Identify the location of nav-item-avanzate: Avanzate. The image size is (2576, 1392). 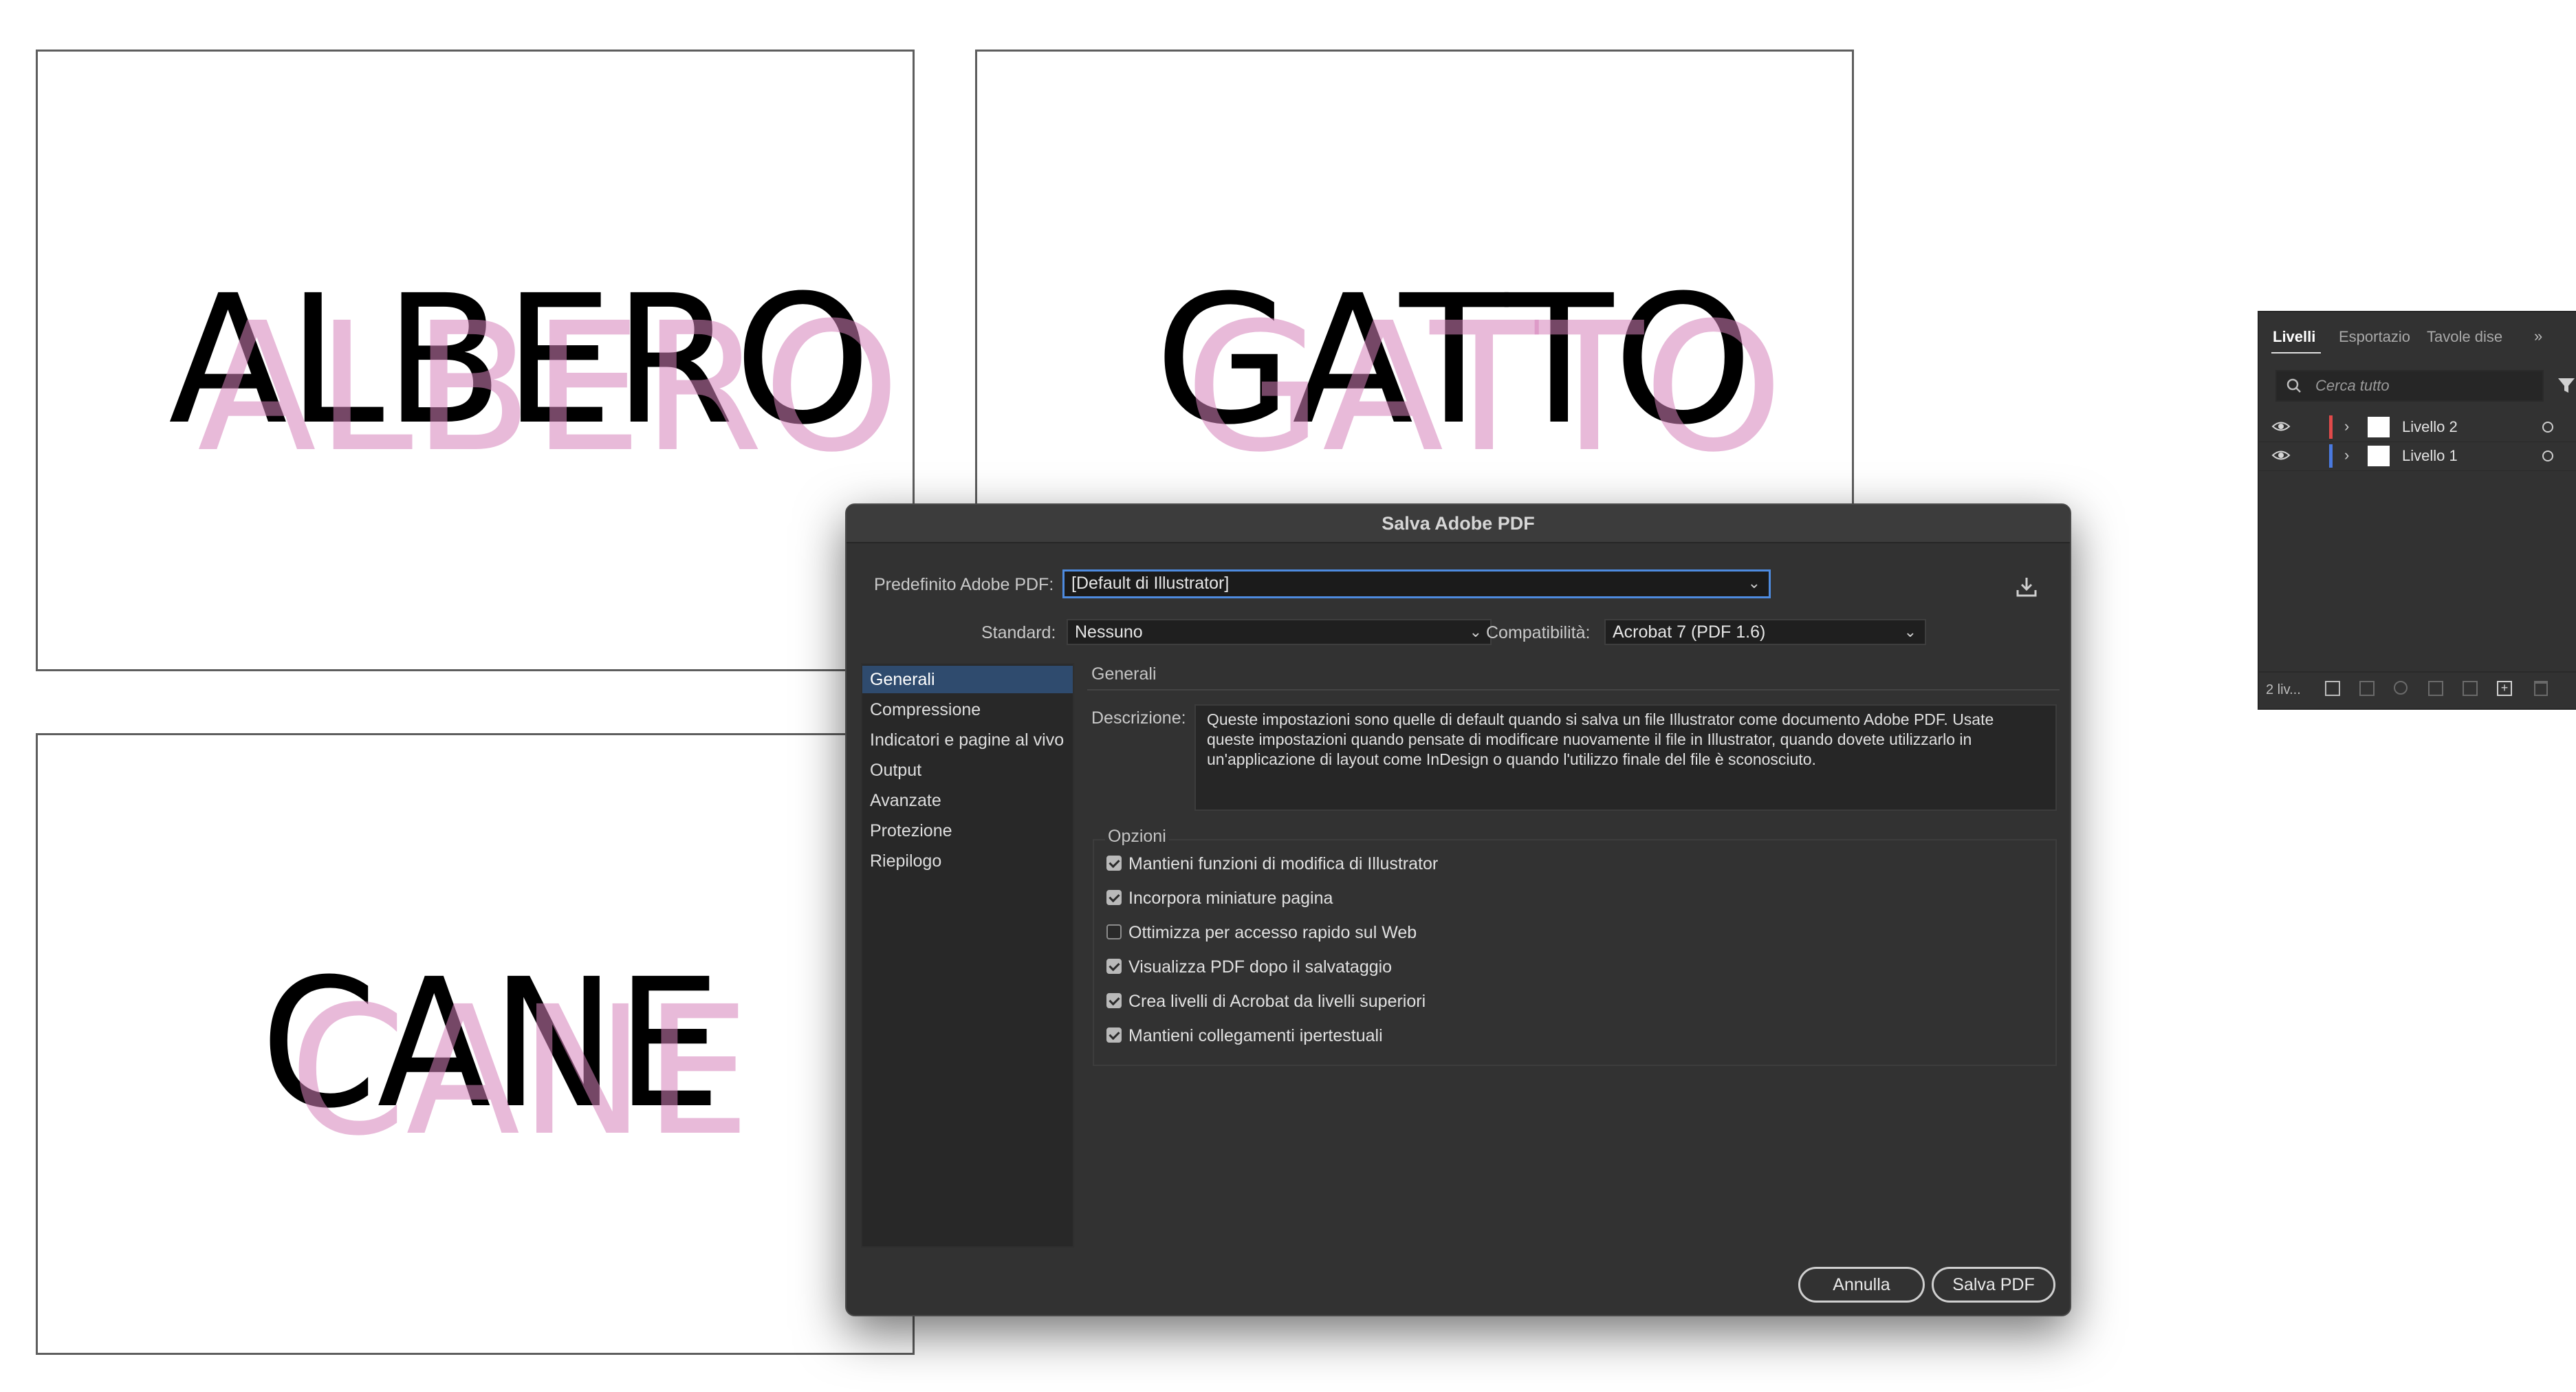
(967, 801).